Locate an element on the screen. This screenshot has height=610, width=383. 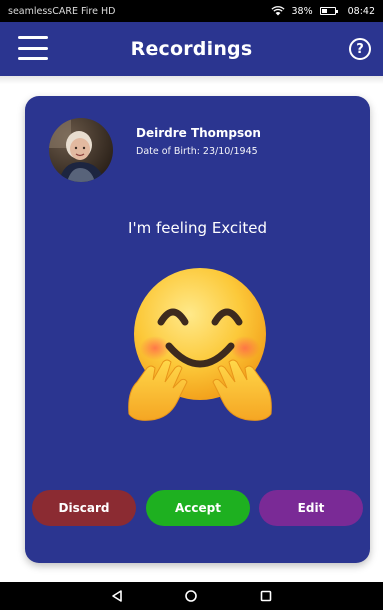
feeling-text: I'm feeling Excited is located at coordinates (197, 228).